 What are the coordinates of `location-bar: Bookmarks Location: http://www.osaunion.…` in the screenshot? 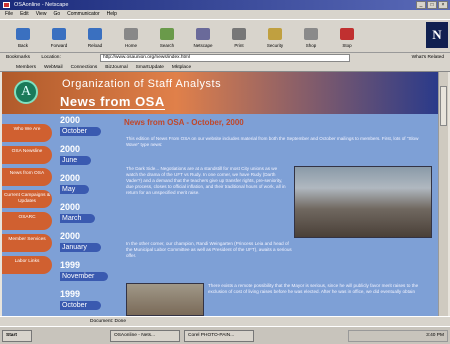 It's located at (225, 58).